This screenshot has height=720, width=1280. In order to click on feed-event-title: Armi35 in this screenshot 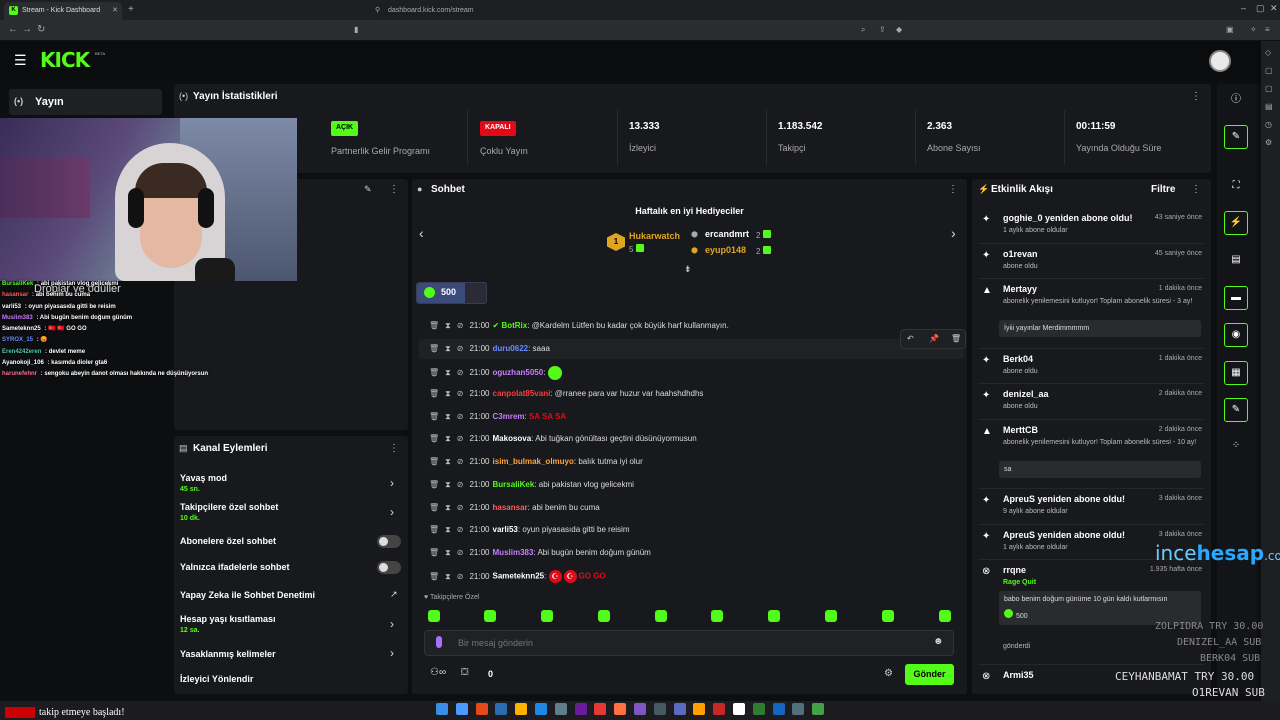, I will do `click(1018, 675)`.